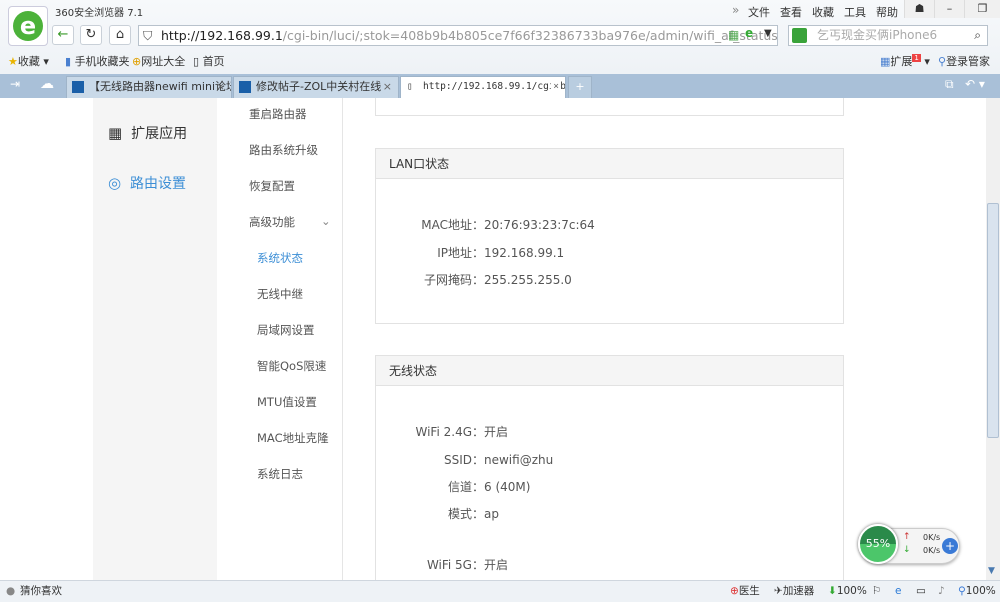 Image resolution: width=1000 pixels, height=602 pixels. Describe the element at coordinates (41, 591) in the screenshot. I see `recommend-link: 猜你喜欢` at that location.